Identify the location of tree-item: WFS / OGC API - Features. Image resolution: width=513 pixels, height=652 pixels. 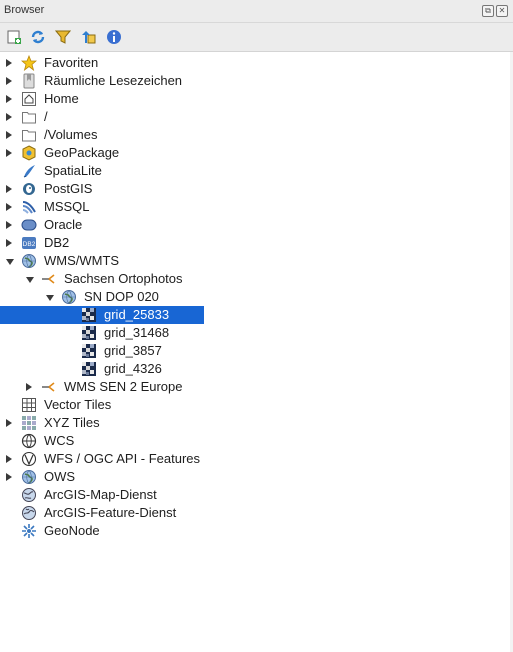
(256, 459).